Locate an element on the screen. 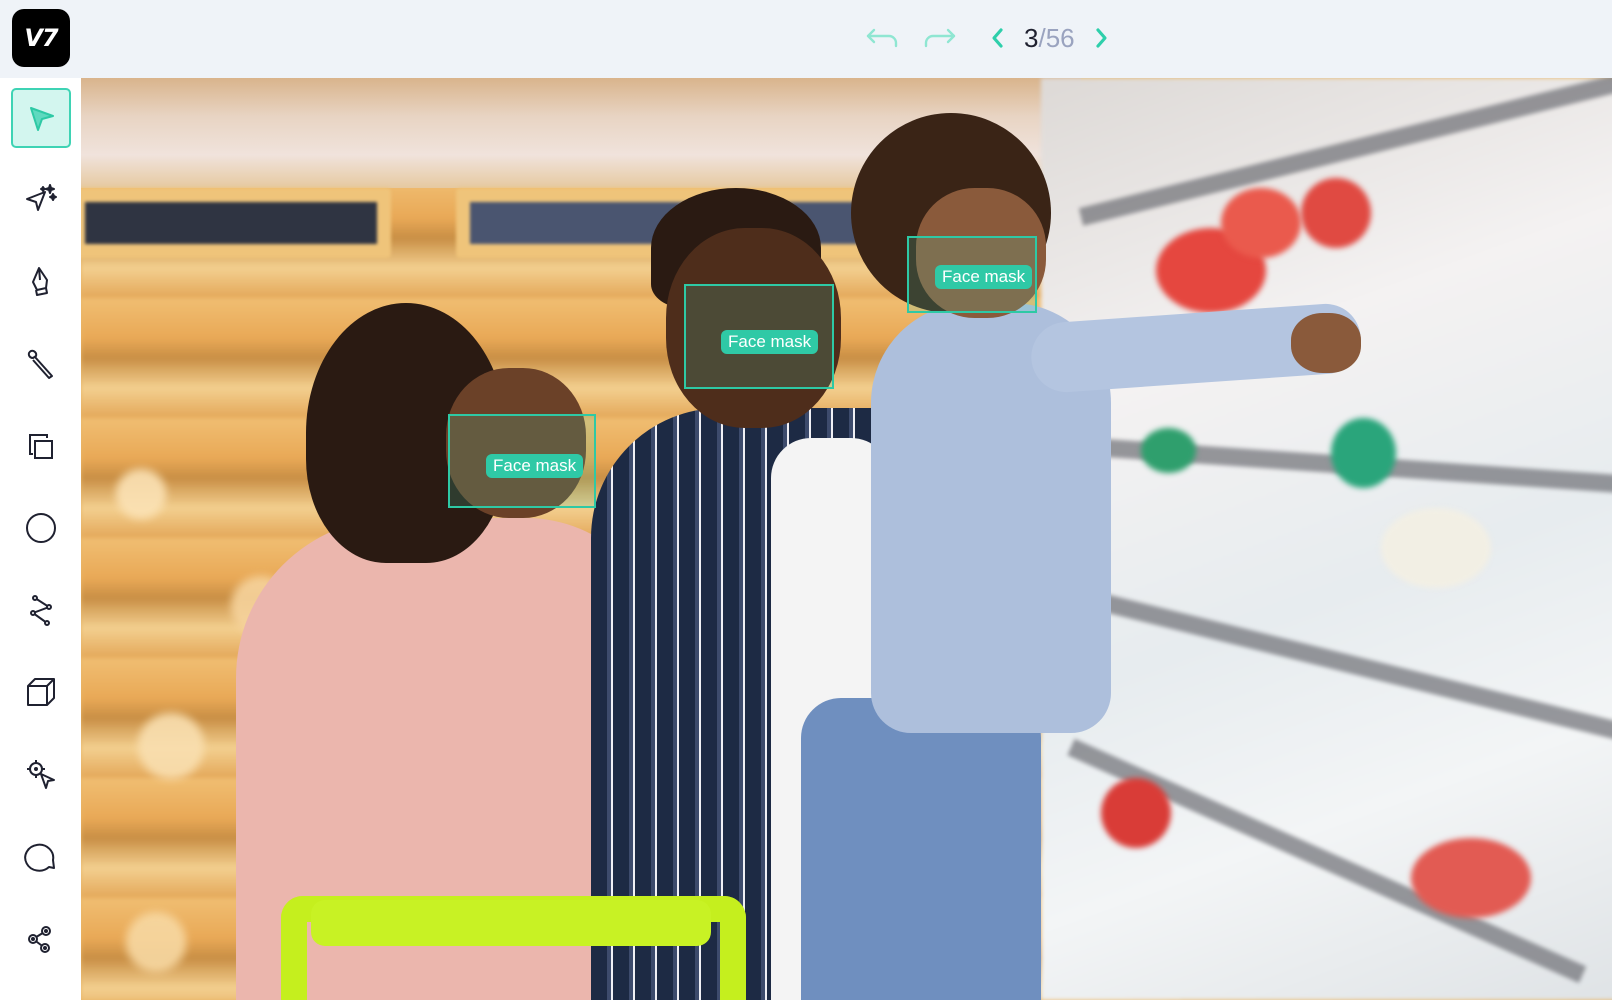  speech-bubble-icon is located at coordinates (39, 857).